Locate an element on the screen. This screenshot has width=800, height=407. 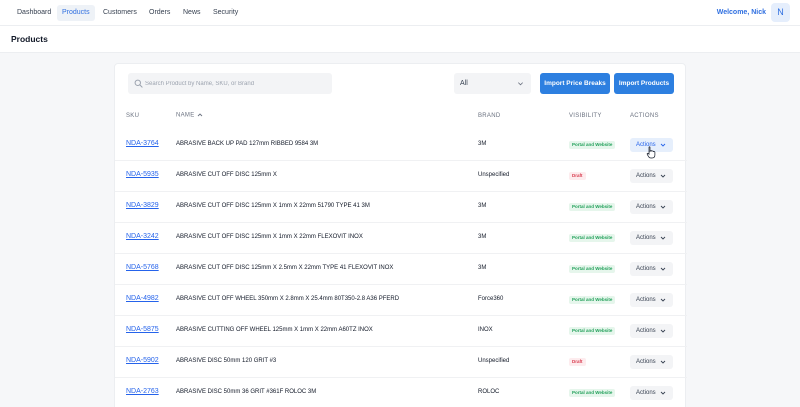
product-brand: Unspecified is located at coordinates (494, 361).